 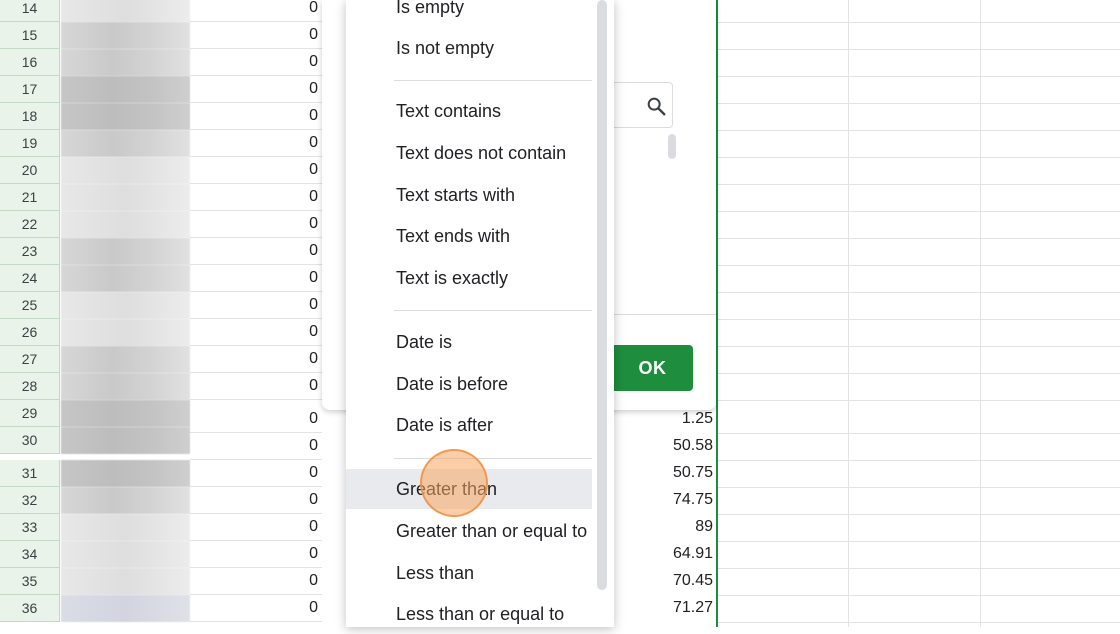 What do you see at coordinates (30, 386) in the screenshot?
I see `row-header: 28` at bounding box center [30, 386].